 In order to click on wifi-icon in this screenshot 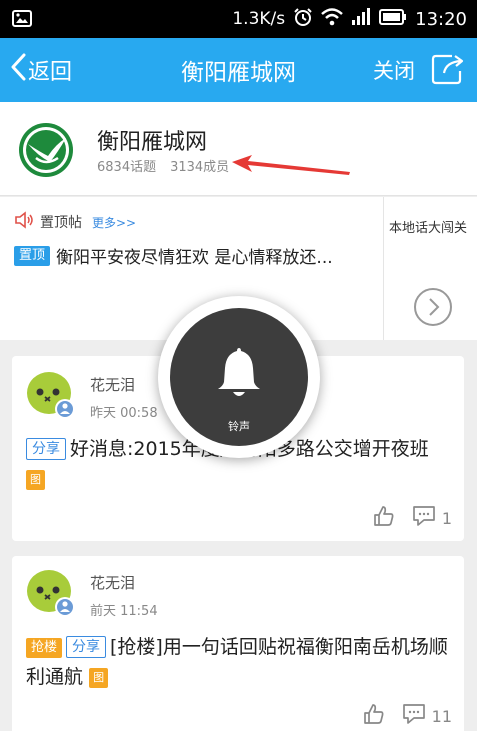, I will do `click(332, 19)`.